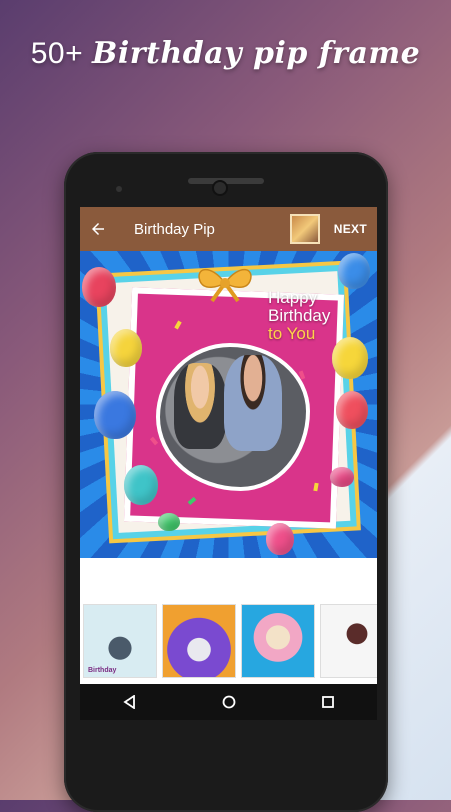  Describe the element at coordinates (253, 403) in the screenshot. I see `photo-person-right` at that location.